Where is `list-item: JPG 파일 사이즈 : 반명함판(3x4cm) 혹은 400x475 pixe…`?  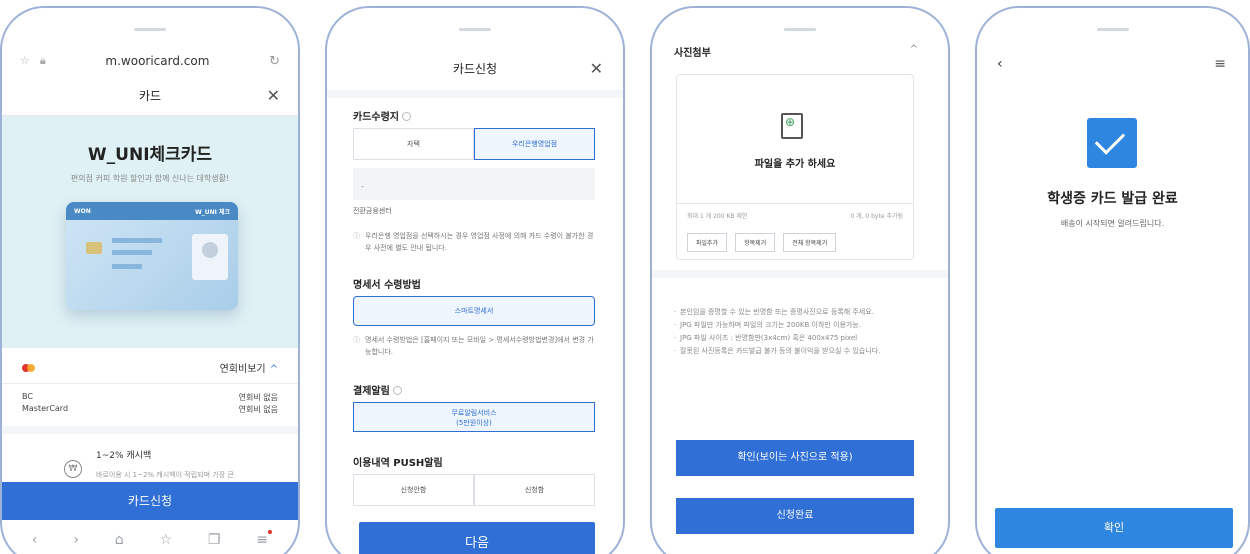 list-item: JPG 파일 사이즈 : 반명함판(3x4cm) 혹은 400x475 pixe… is located at coordinates (797, 338).